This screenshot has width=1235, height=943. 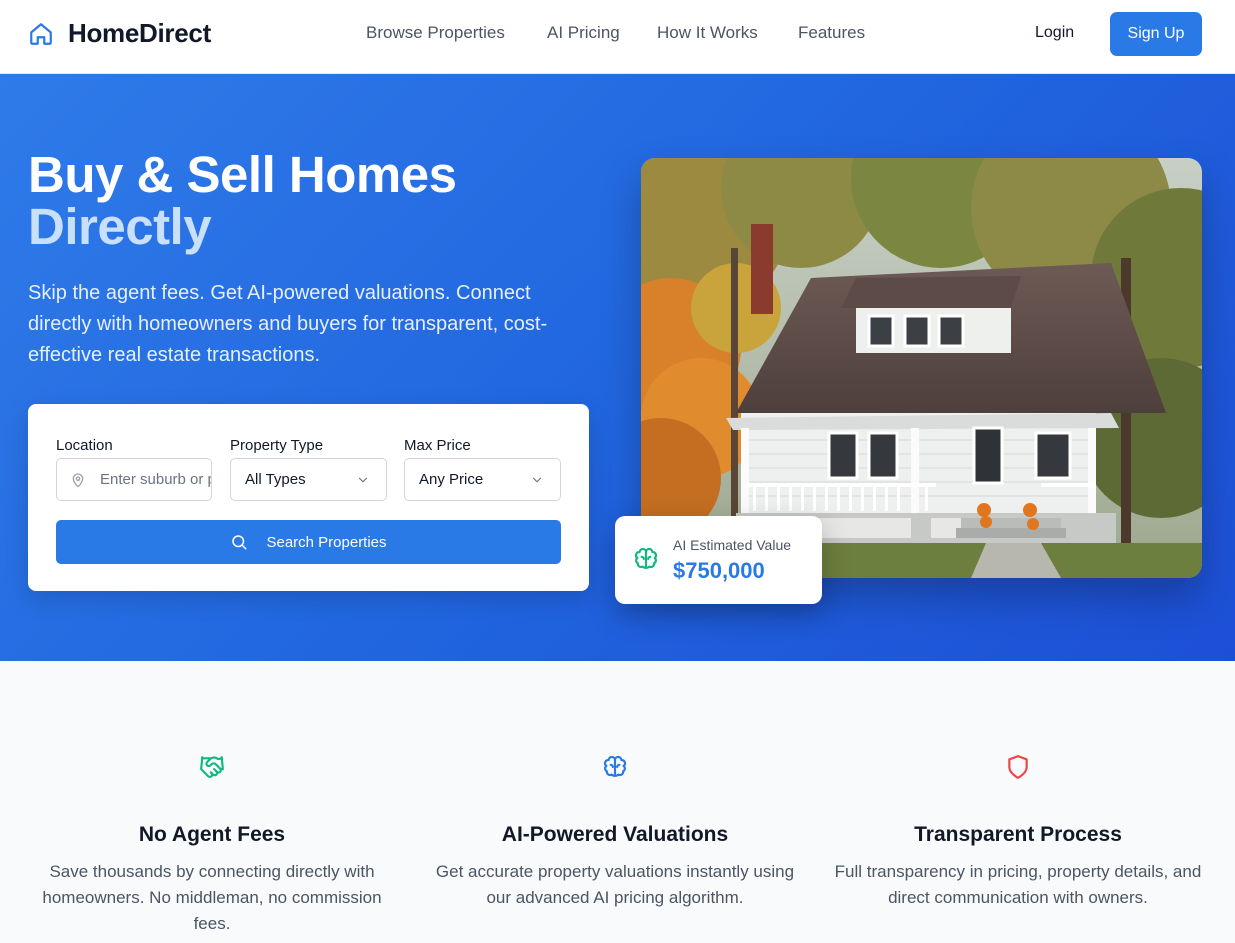 I want to click on location-input, so click(x=155, y=479).